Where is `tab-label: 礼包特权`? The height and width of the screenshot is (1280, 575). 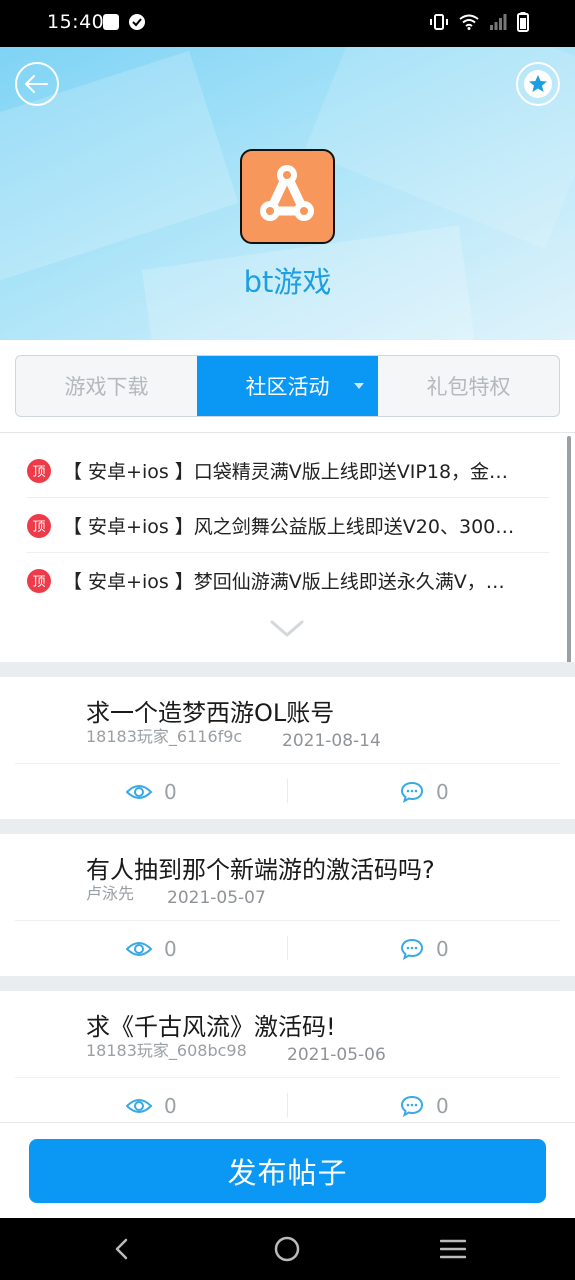 tab-label: 礼包特权 is located at coordinates (468, 387).